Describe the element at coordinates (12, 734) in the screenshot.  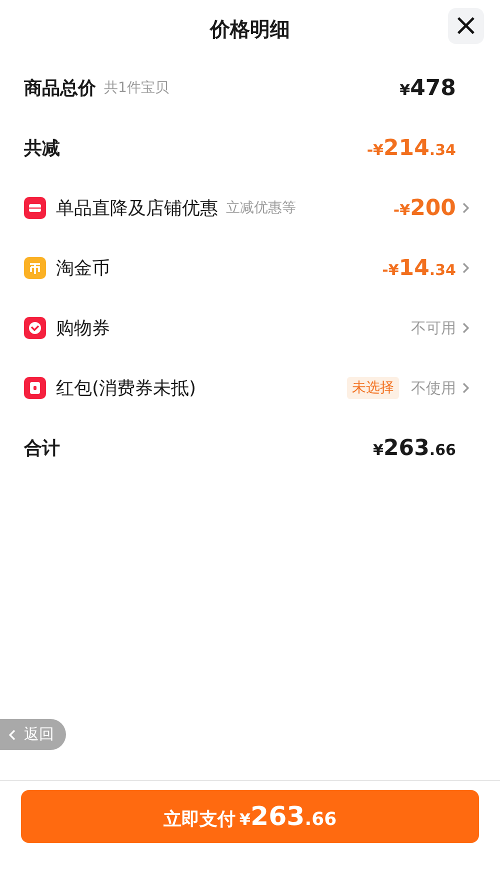
I see `chevron-left-icon` at that location.